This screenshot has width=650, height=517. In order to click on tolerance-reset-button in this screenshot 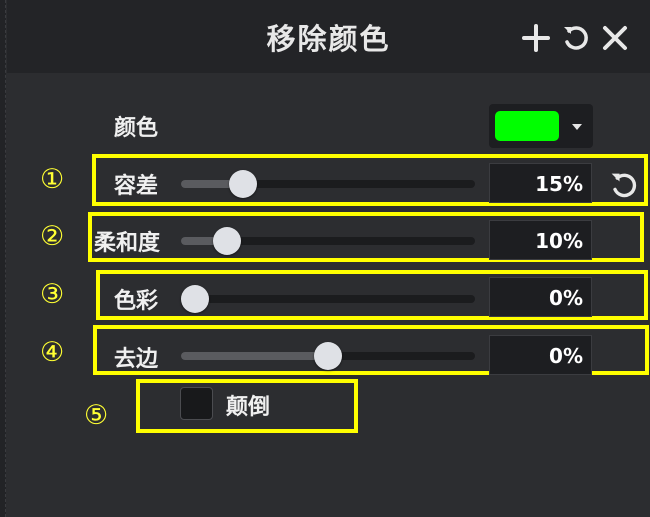, I will do `click(624, 186)`.